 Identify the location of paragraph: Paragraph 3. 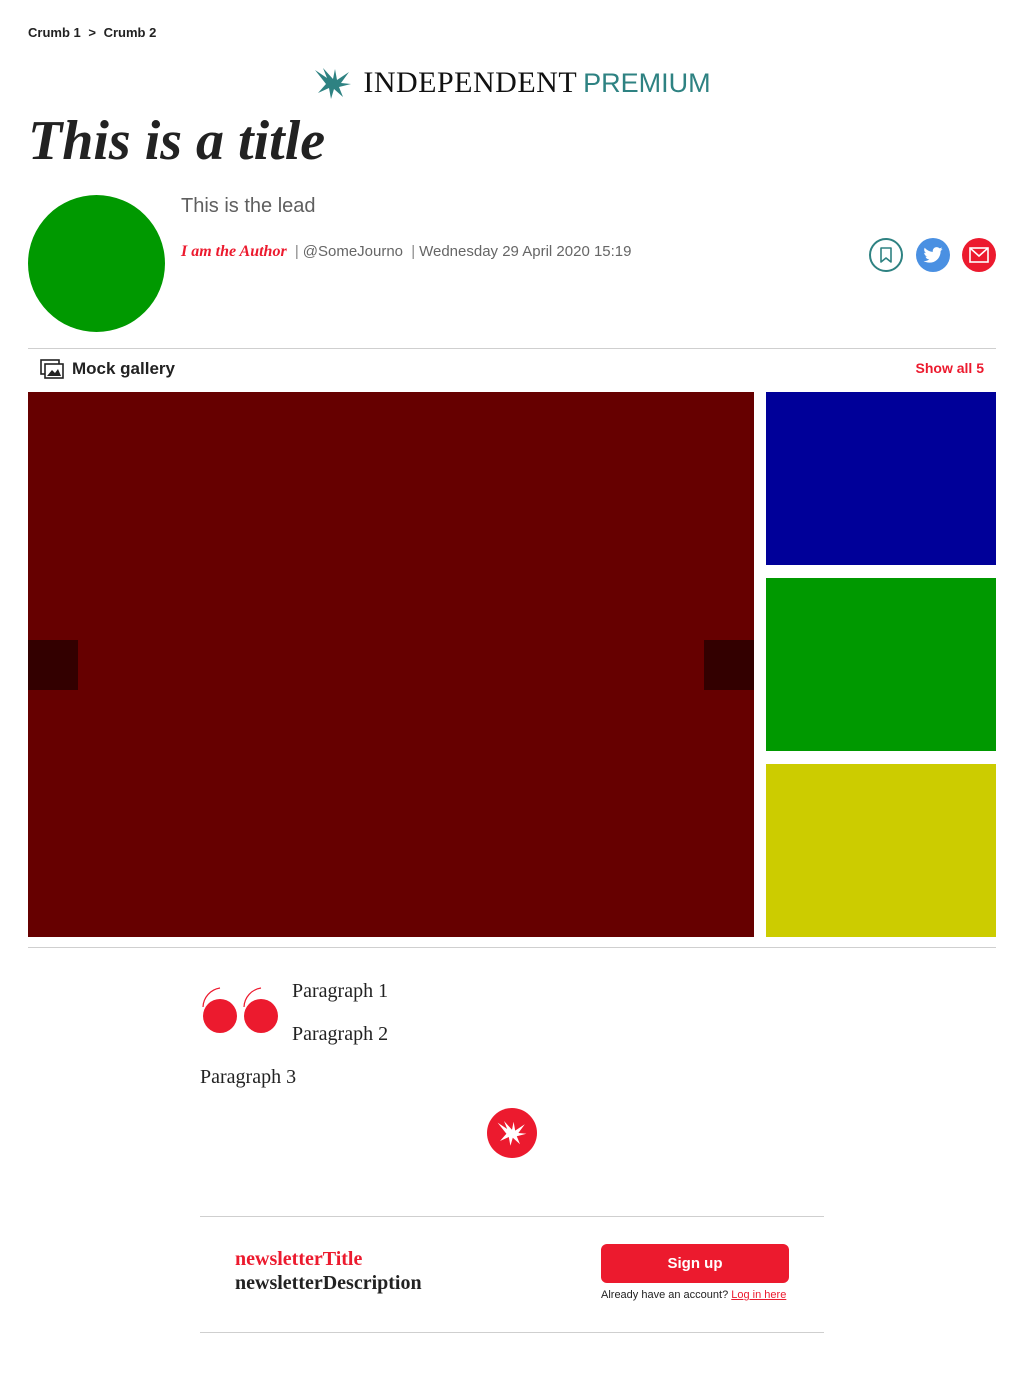
(248, 1077).